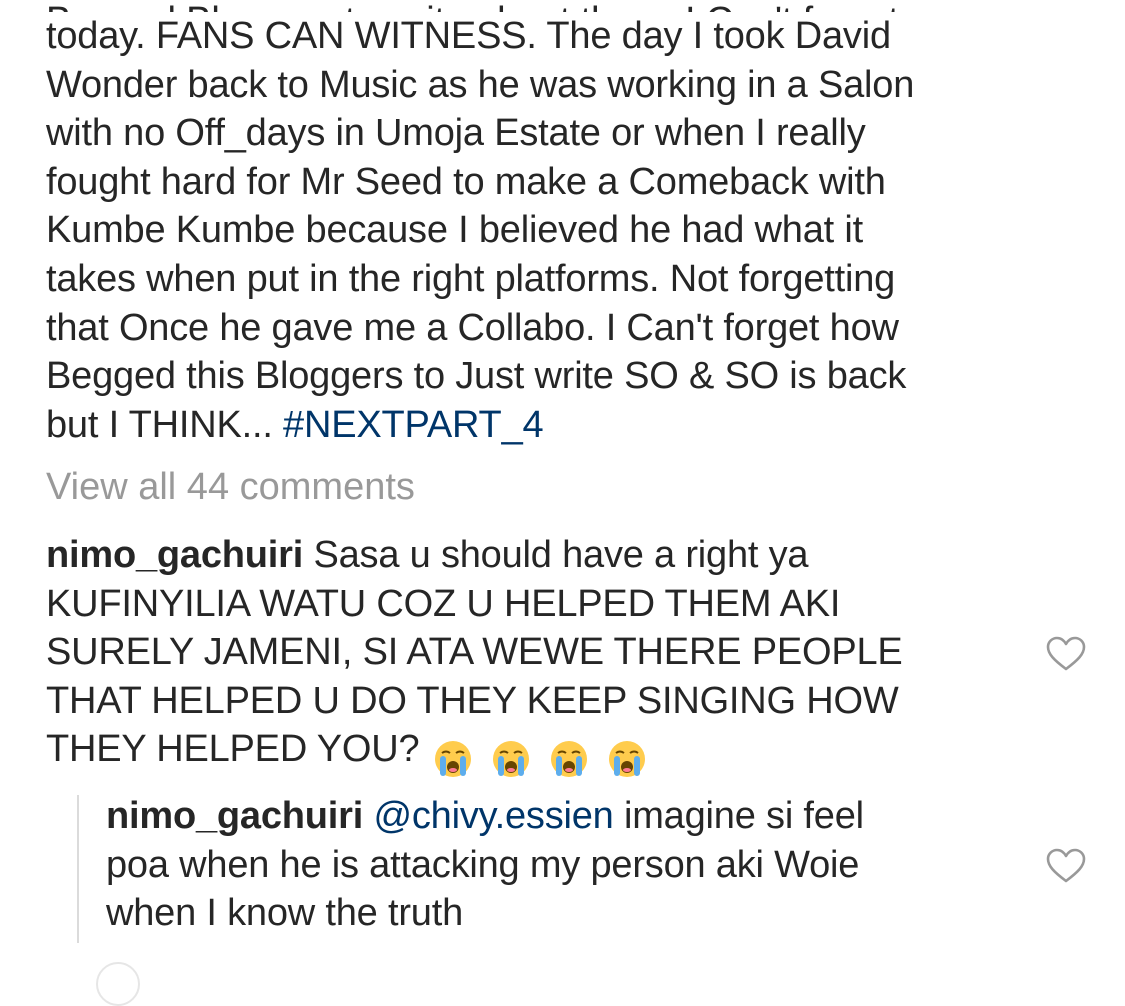 This screenshot has height=1006, width=1125. Describe the element at coordinates (549, 757) in the screenshot. I see `emoji-row` at that location.